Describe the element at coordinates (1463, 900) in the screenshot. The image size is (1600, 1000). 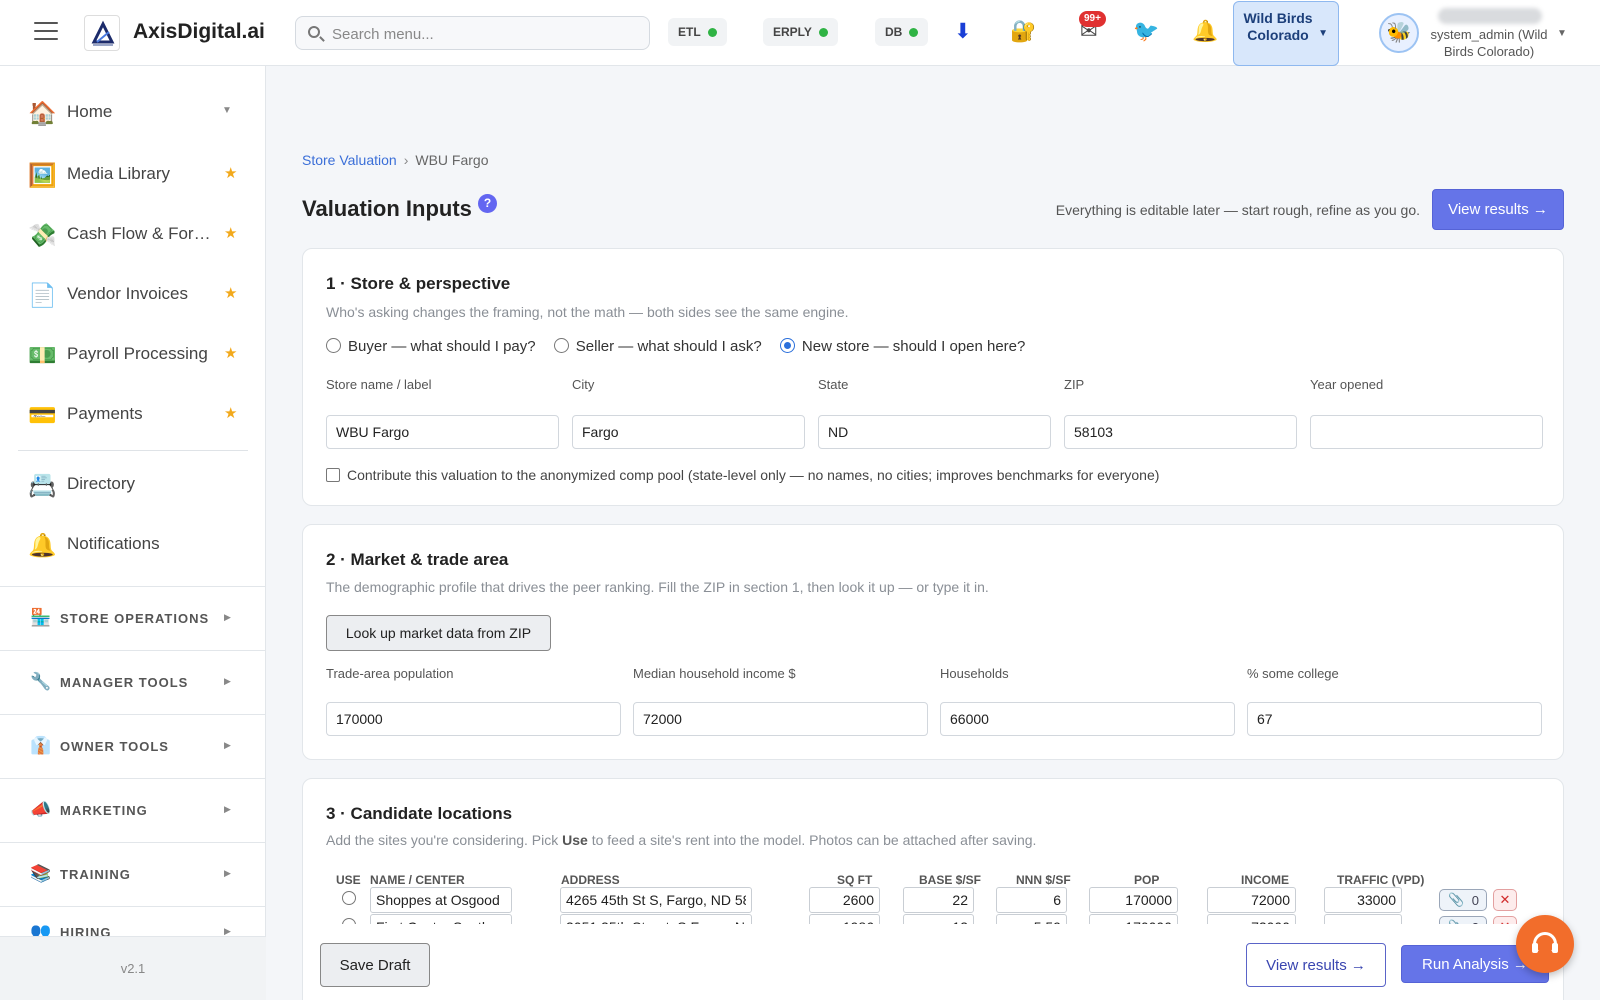
I see `attach-photos-button: 📎 0` at that location.